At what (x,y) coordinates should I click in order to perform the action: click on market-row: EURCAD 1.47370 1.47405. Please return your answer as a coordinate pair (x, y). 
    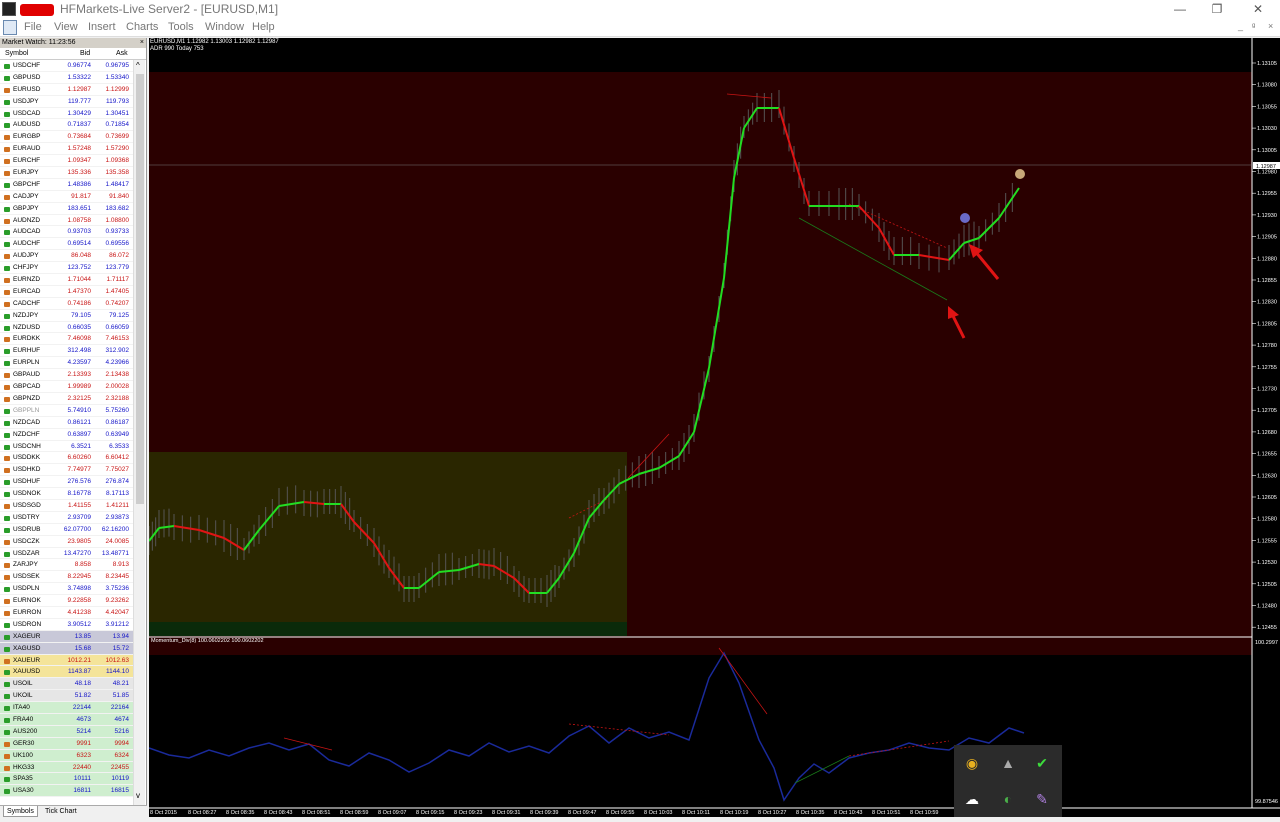
    Looking at the image, I should click on (66, 292).